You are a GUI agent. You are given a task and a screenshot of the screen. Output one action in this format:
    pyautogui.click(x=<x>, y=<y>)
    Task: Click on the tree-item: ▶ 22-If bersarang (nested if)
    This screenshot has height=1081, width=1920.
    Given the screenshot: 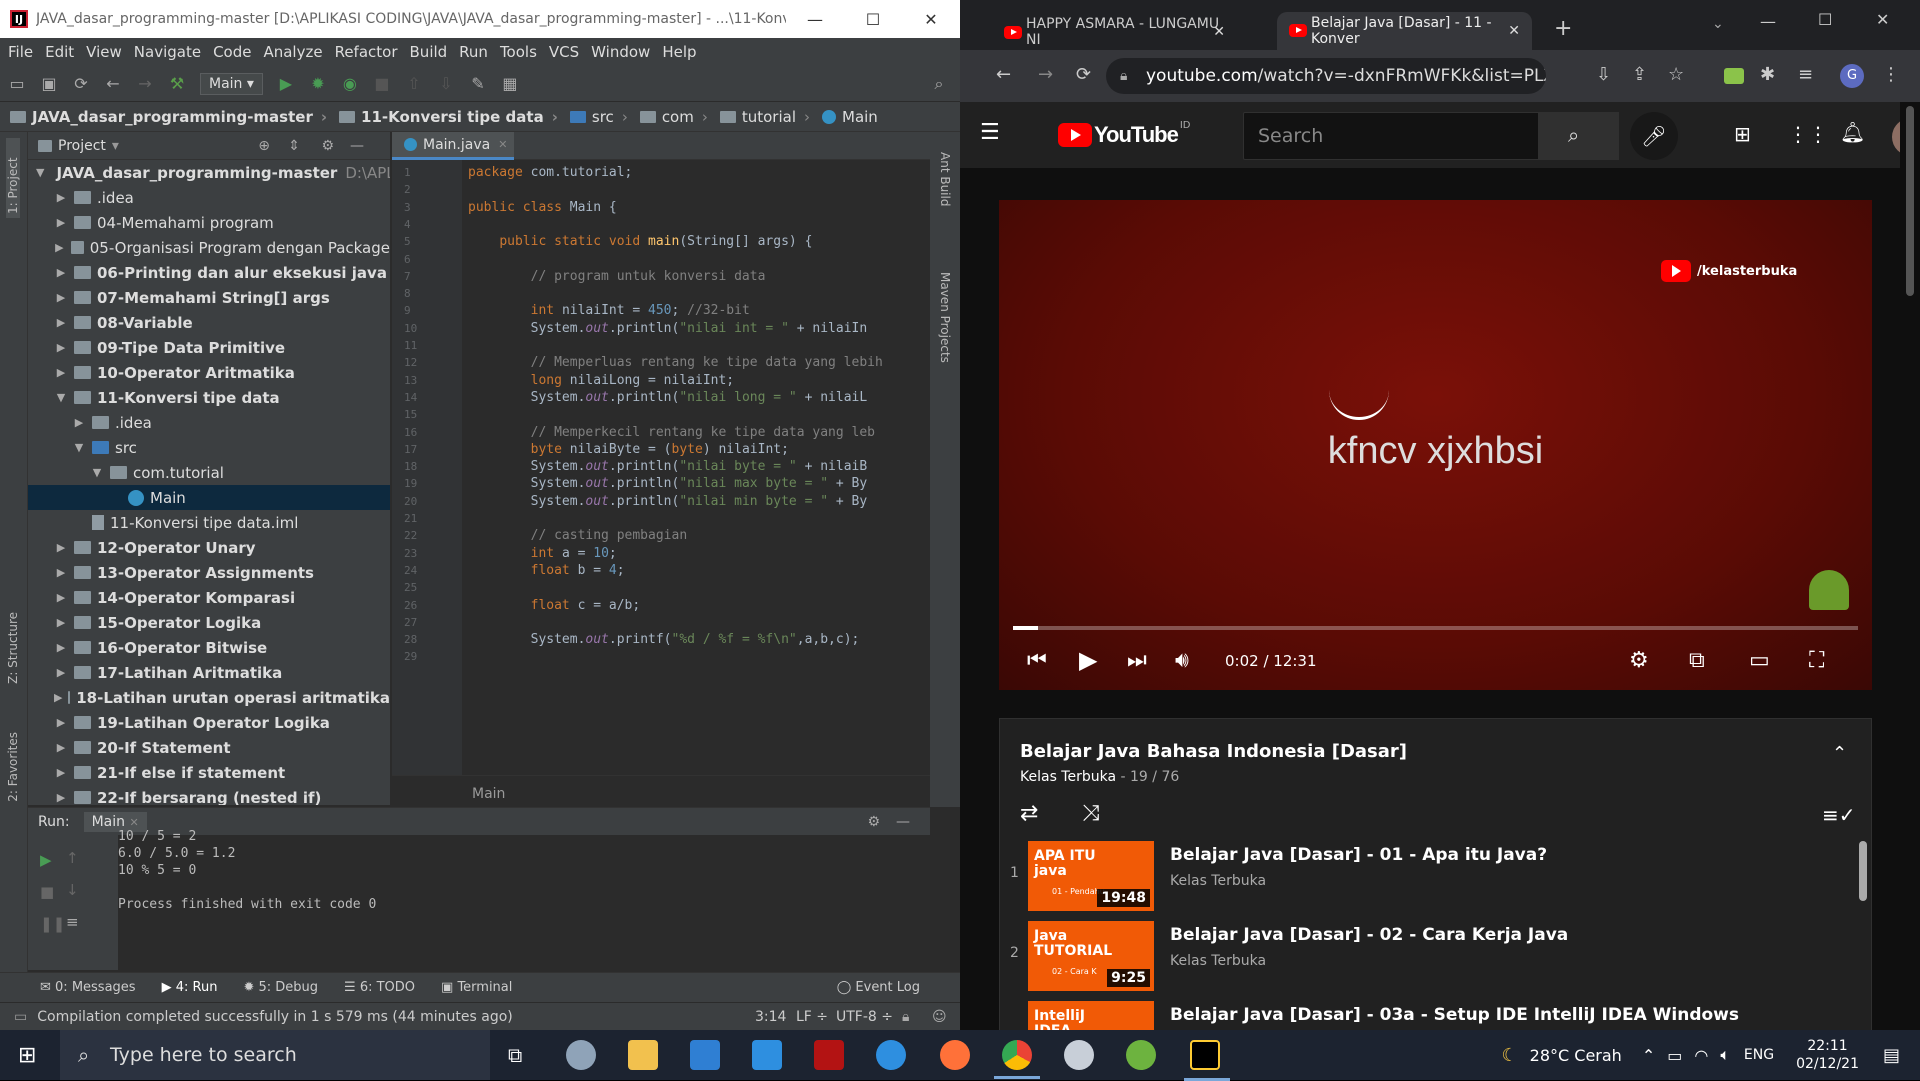 What is the action you would take?
    pyautogui.click(x=209, y=795)
    